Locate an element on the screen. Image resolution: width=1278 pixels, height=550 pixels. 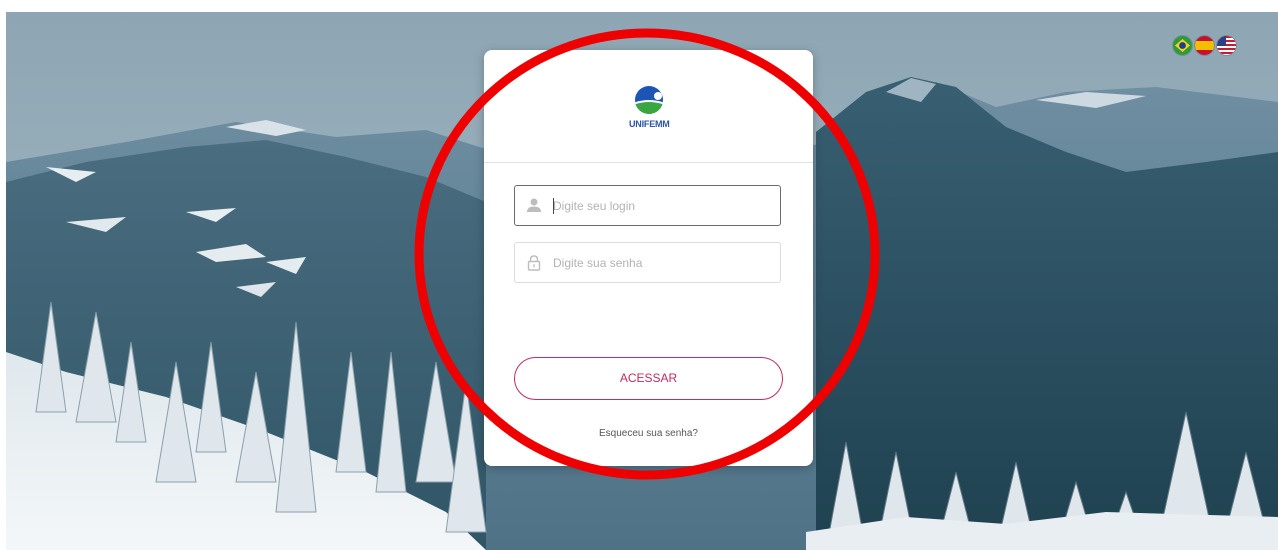
password-field is located at coordinates (647, 262).